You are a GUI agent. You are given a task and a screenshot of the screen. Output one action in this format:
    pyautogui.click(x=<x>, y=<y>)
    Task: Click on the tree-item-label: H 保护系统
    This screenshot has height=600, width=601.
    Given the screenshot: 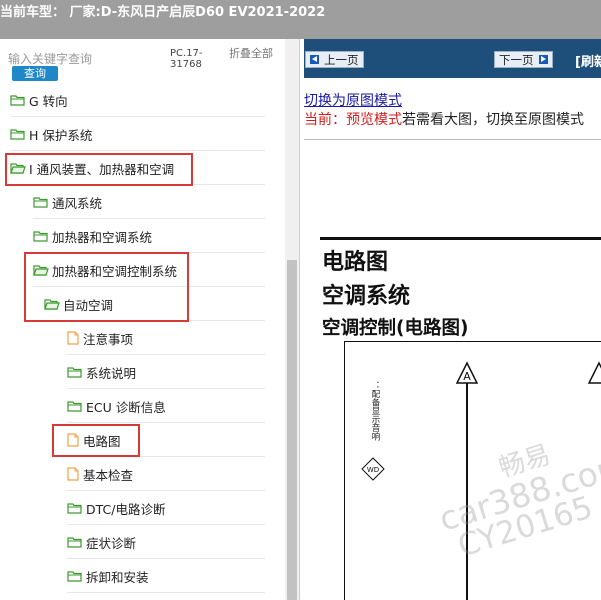 What is the action you would take?
    pyautogui.click(x=61, y=135)
    